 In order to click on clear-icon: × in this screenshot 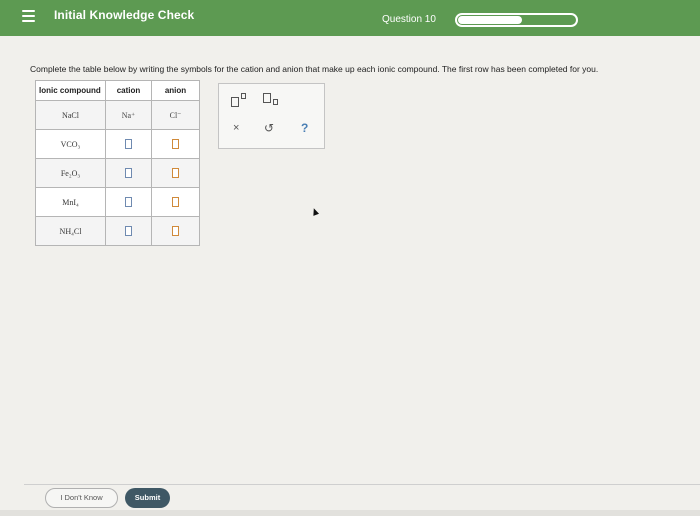, I will do `click(236, 128)`.